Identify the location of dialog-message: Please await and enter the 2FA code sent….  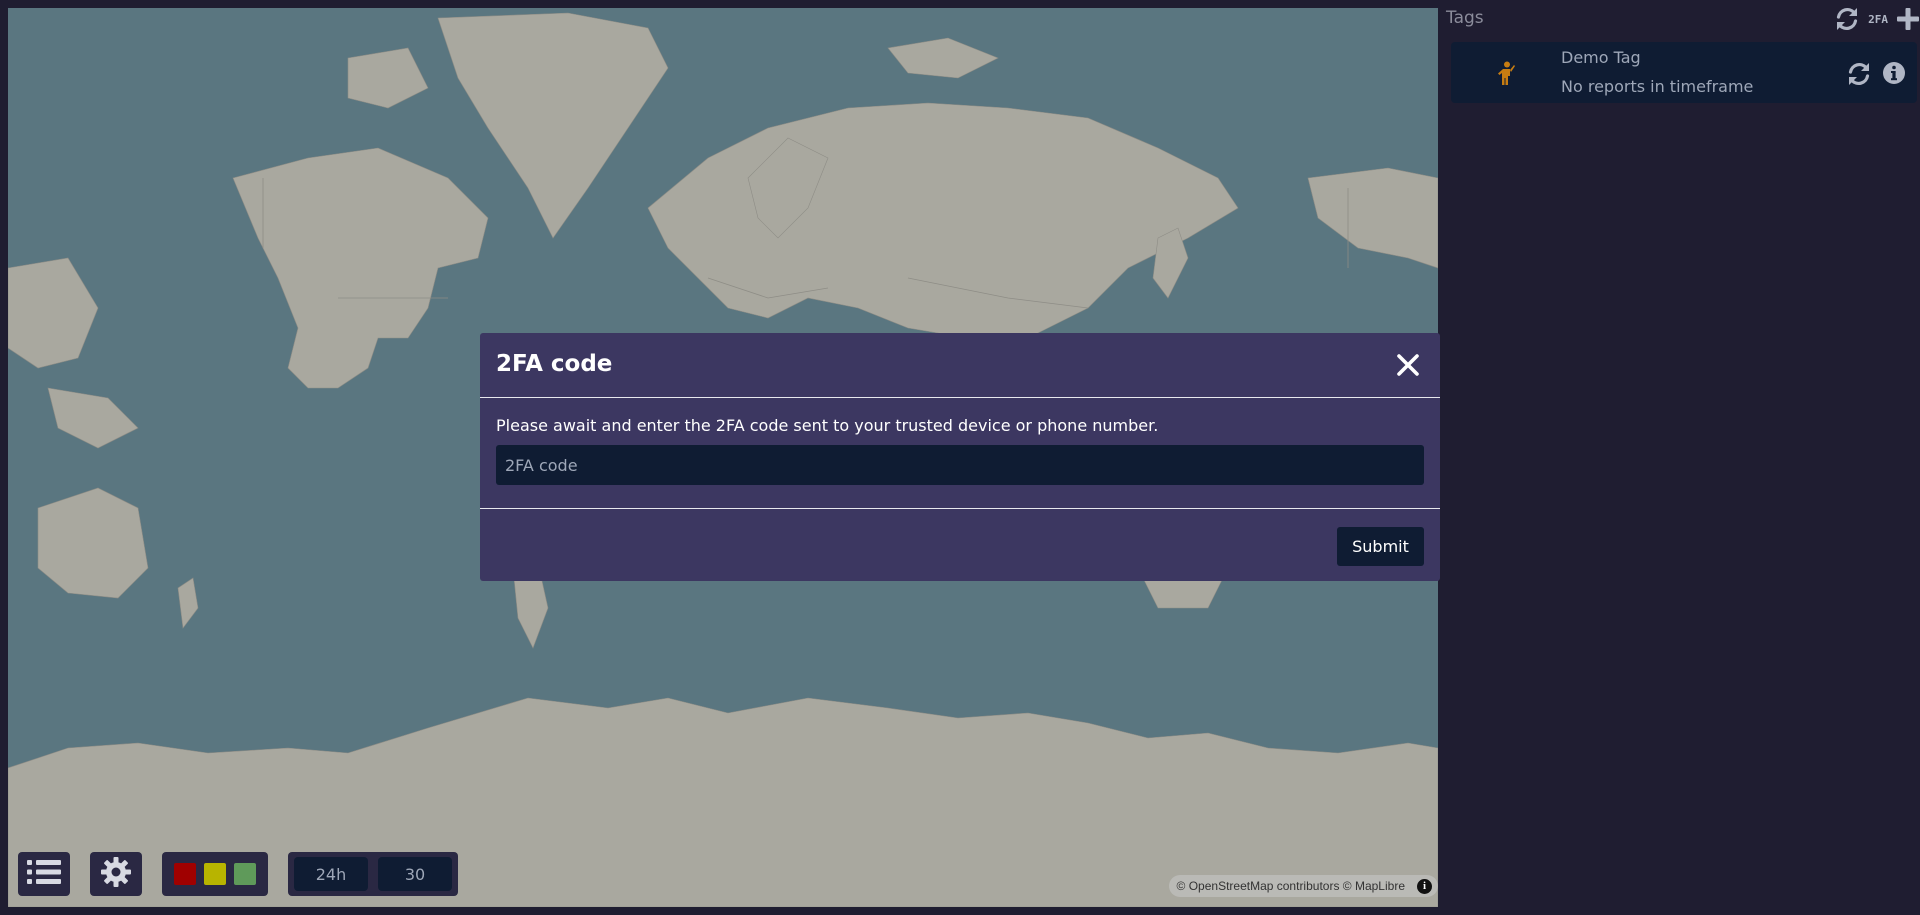
(827, 425).